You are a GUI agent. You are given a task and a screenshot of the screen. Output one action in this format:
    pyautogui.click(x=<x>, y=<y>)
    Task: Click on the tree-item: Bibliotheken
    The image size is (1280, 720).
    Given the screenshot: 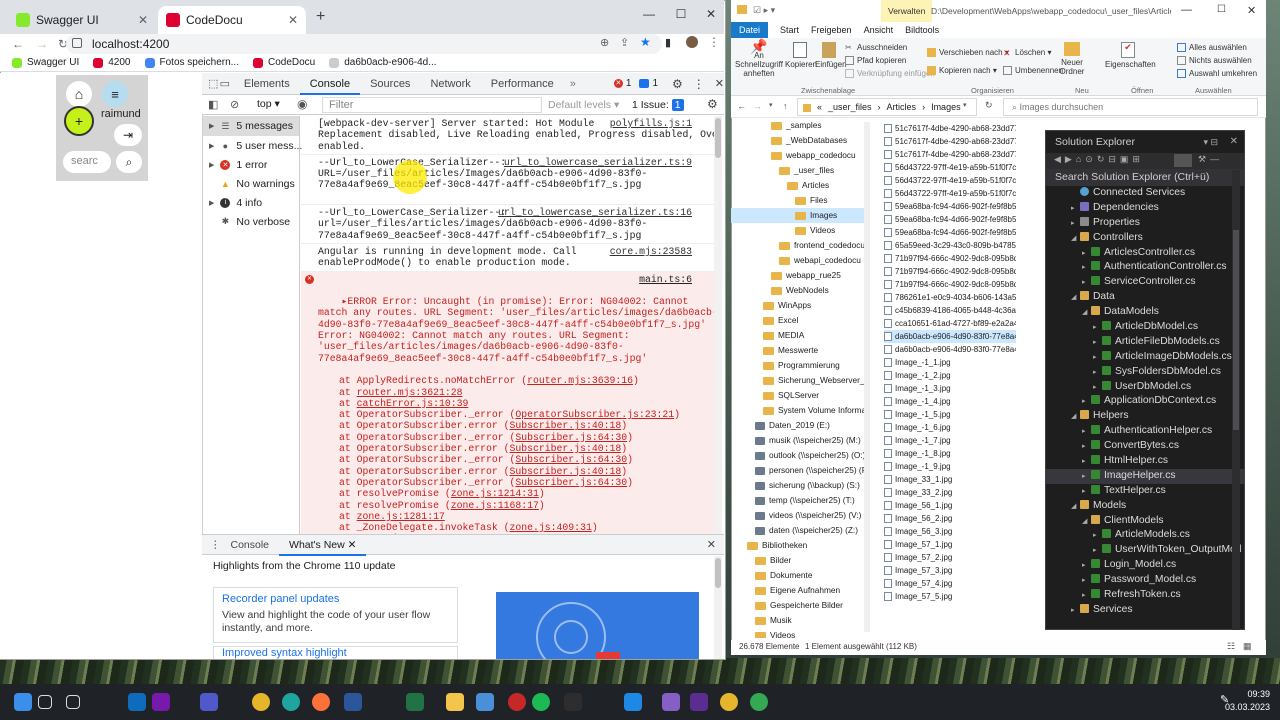 What is the action you would take?
    pyautogui.click(x=797, y=545)
    